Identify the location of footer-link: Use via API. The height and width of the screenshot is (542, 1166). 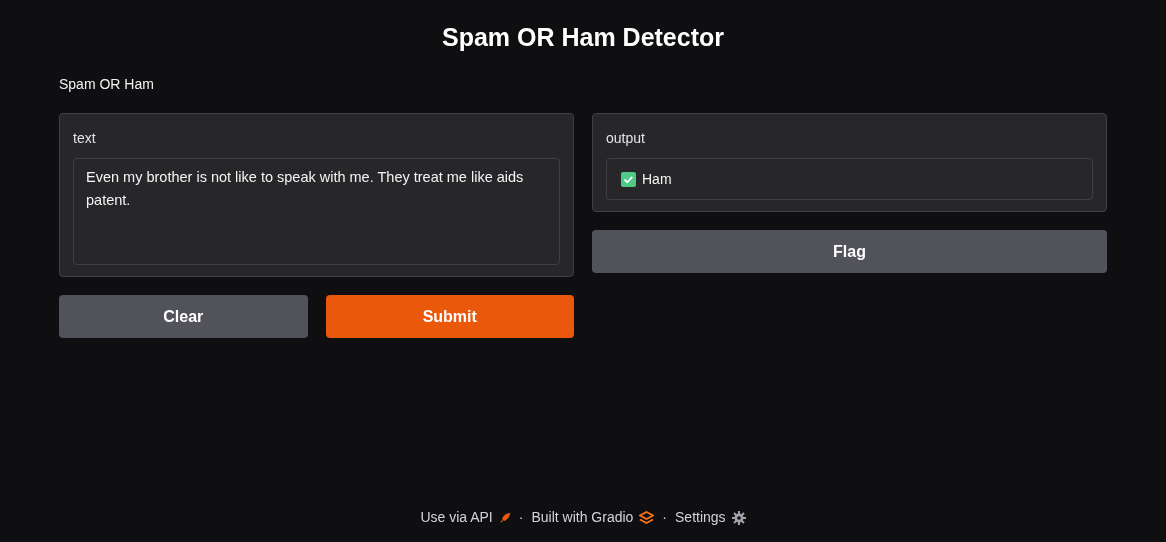
(465, 517).